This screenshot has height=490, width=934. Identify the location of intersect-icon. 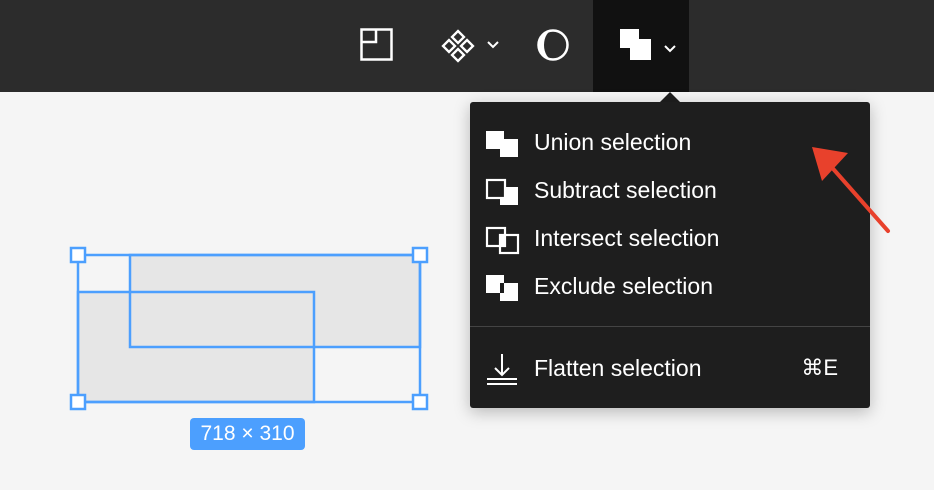
(502, 240).